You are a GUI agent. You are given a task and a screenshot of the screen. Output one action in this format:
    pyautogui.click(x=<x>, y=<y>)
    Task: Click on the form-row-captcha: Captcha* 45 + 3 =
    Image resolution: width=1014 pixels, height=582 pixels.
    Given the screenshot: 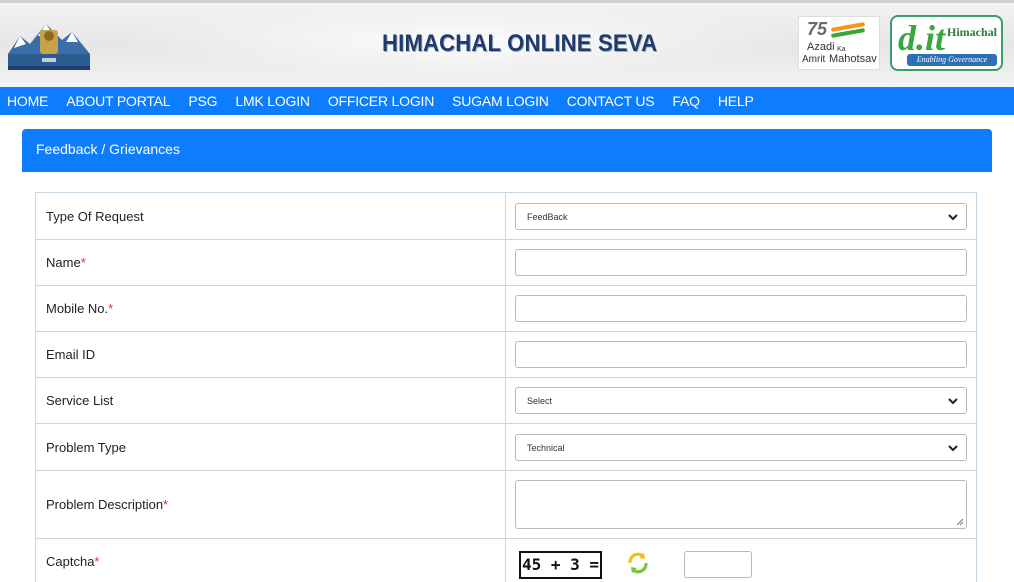 What is the action you would take?
    pyautogui.click(x=506, y=560)
    